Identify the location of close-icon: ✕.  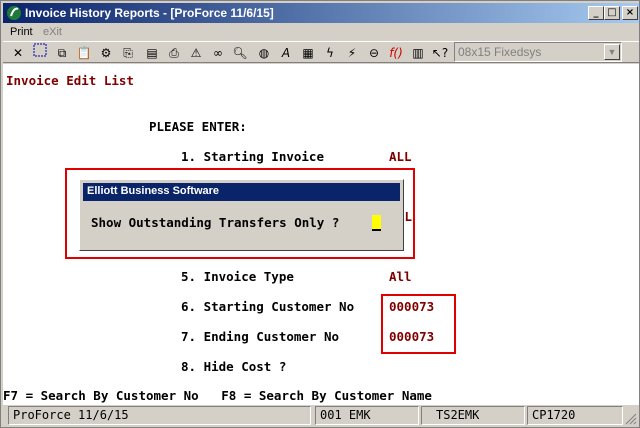
(18, 53).